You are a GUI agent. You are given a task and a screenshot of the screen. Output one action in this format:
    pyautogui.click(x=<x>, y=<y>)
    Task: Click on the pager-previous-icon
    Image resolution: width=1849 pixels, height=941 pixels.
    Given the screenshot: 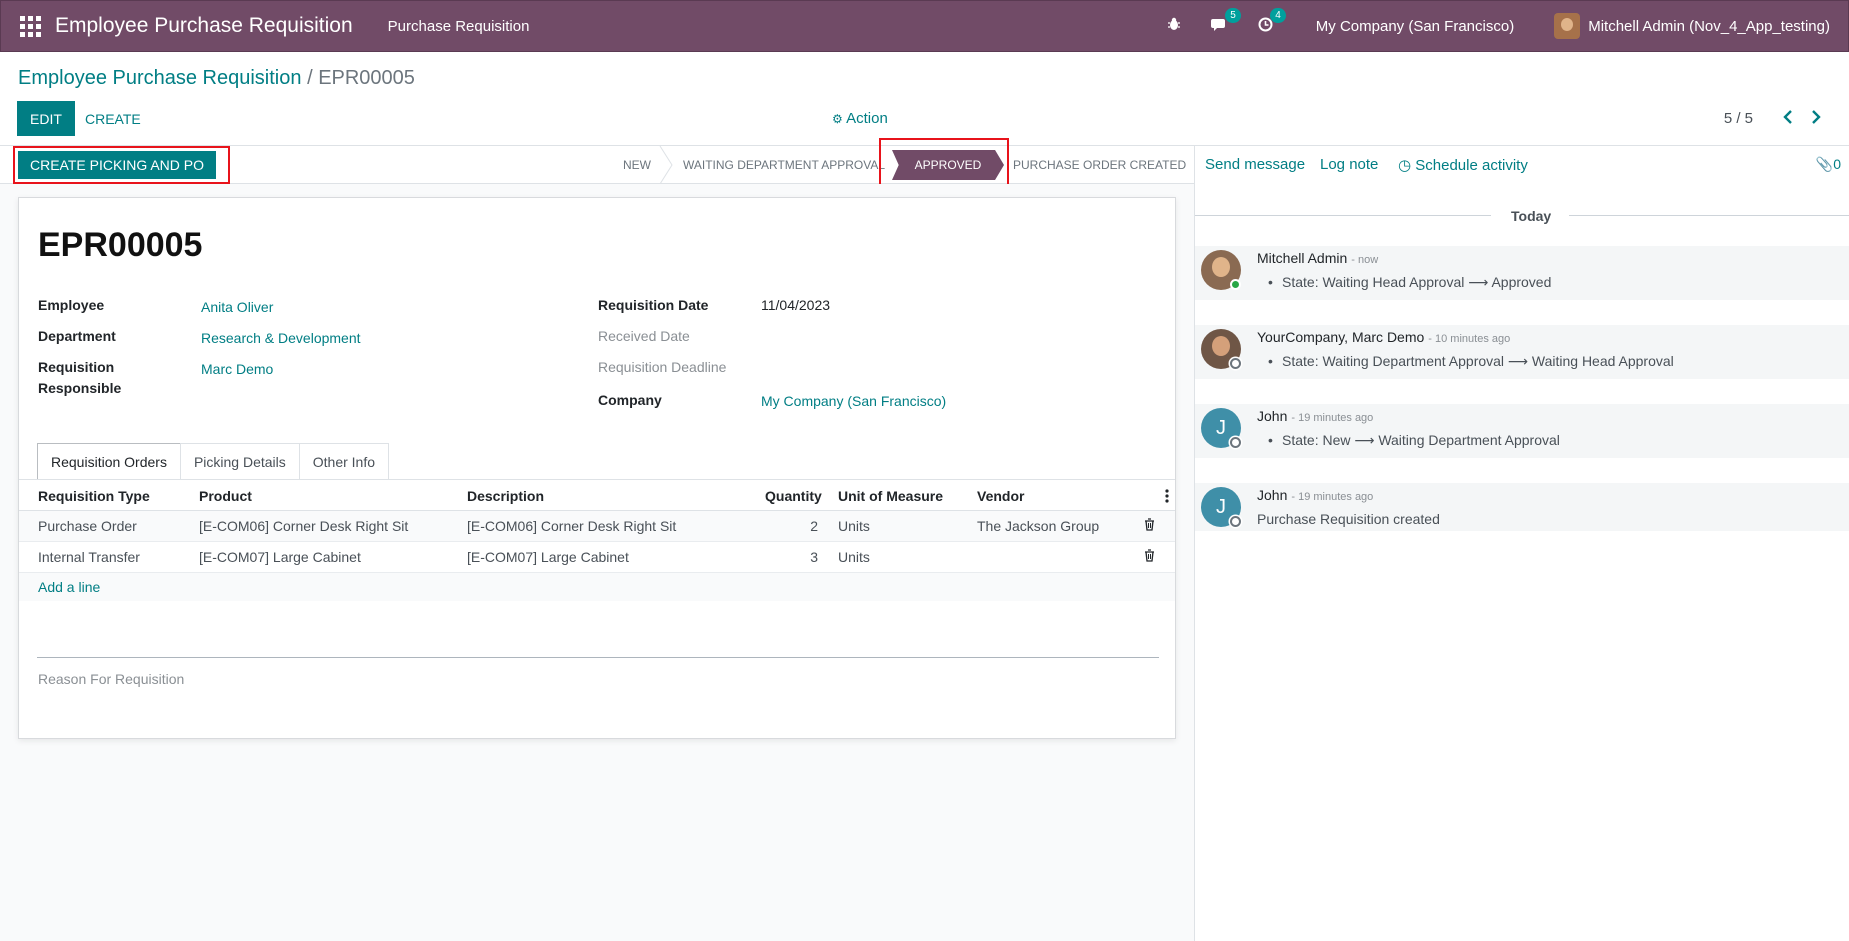 What is the action you would take?
    pyautogui.click(x=1788, y=118)
    